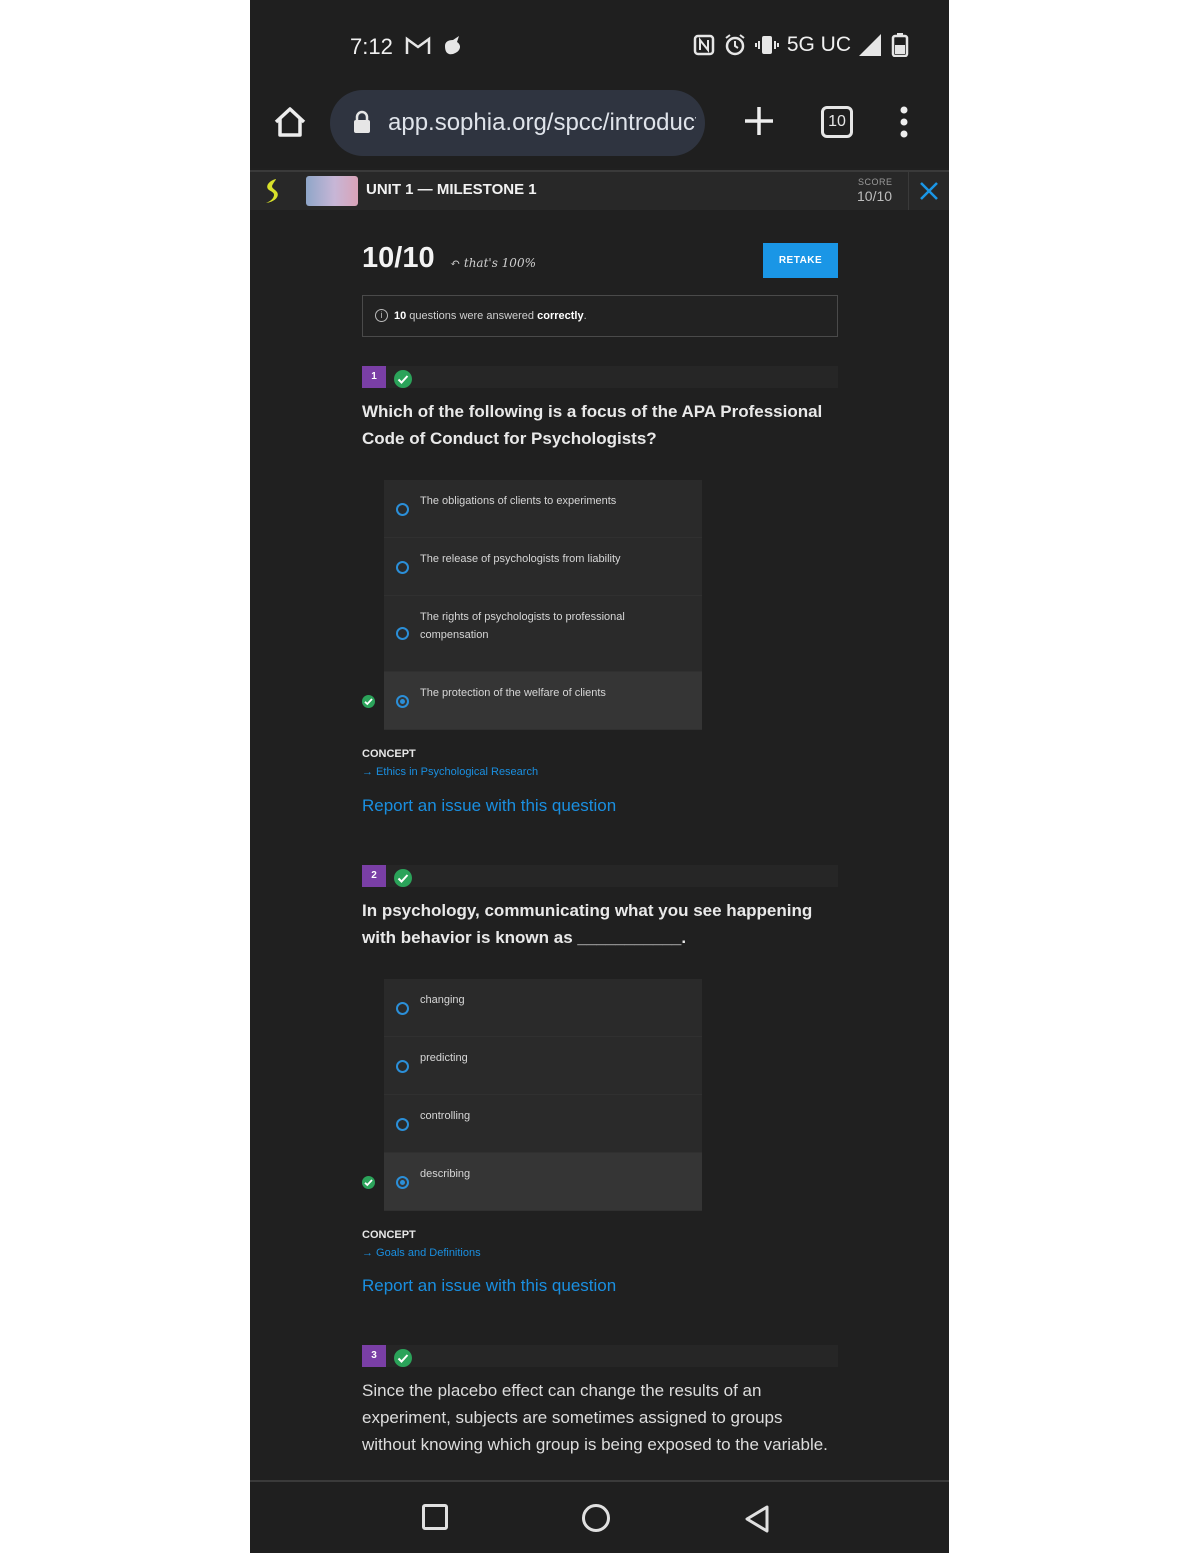 This screenshot has height=1553, width=1200. What do you see at coordinates (704, 45) in the screenshot?
I see `nfc-icon` at bounding box center [704, 45].